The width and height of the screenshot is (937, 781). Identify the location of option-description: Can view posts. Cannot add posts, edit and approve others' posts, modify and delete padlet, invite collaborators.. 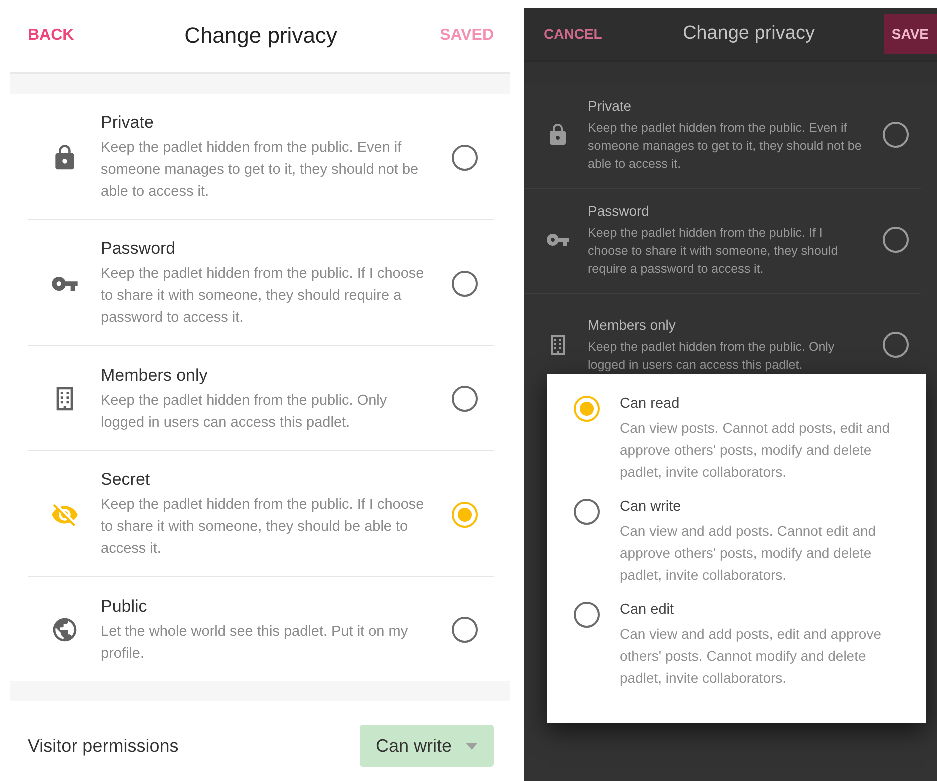
(756, 450).